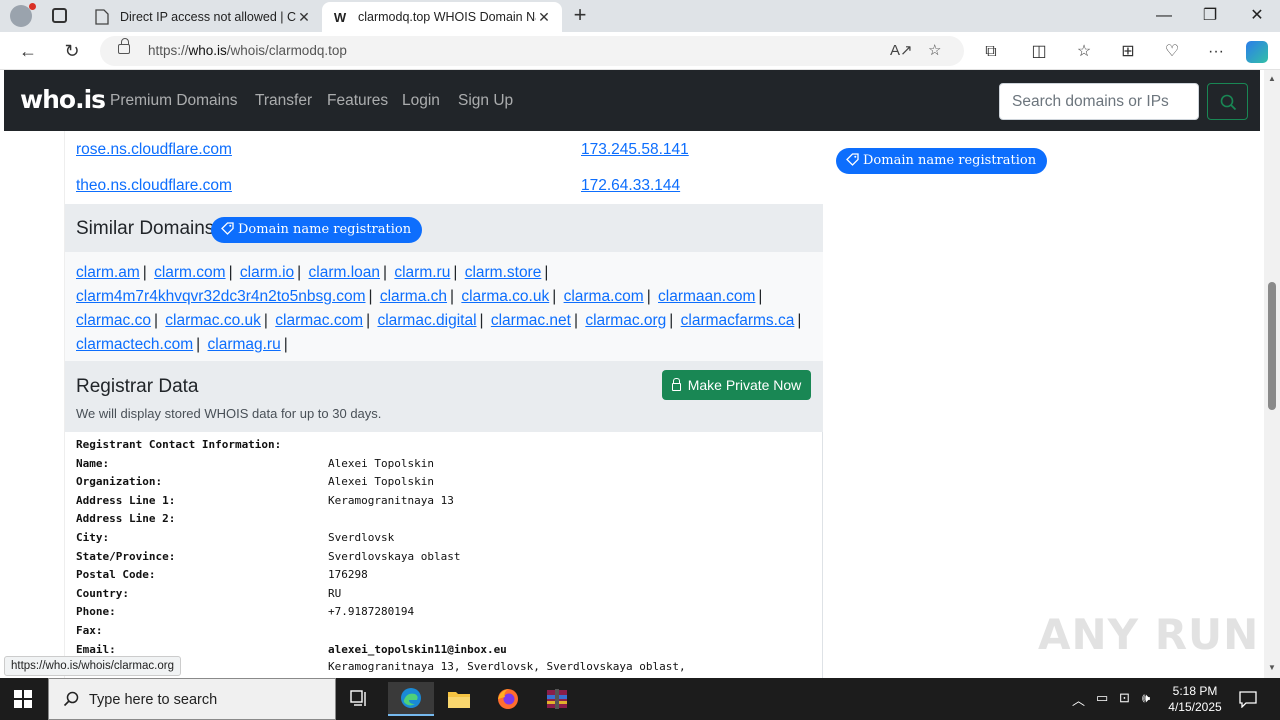 This screenshot has width=1280, height=720. I want to click on url-text: https://who.is/whois/clarmodq.top, so click(247, 50).